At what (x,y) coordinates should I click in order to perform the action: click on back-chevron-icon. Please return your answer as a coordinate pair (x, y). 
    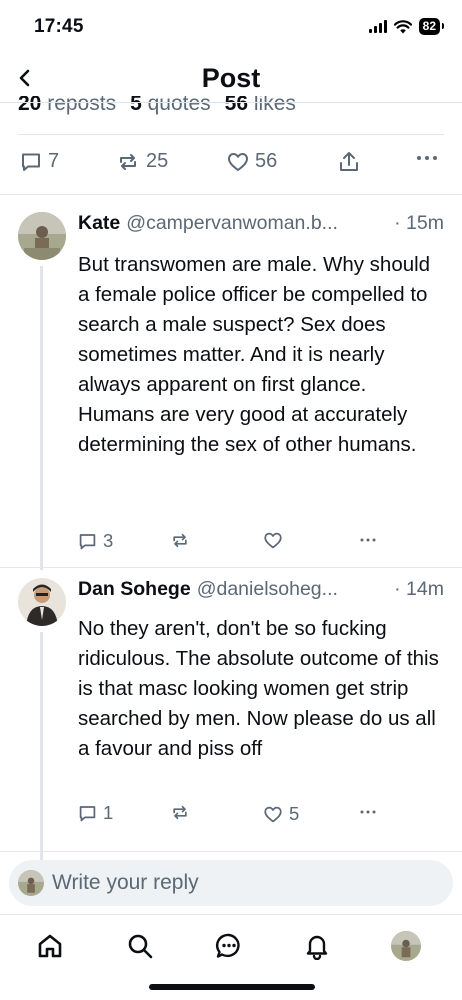
    Looking at the image, I should click on (26, 78).